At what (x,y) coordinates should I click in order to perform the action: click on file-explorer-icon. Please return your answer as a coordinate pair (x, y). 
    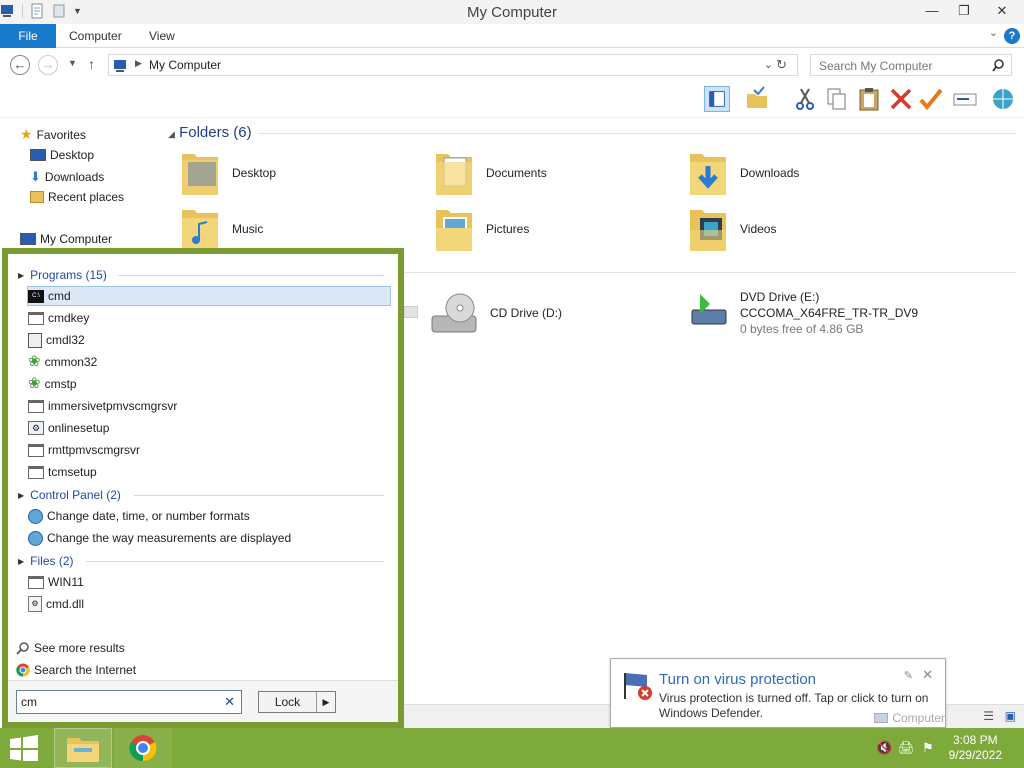
    Looking at the image, I should click on (83, 750).